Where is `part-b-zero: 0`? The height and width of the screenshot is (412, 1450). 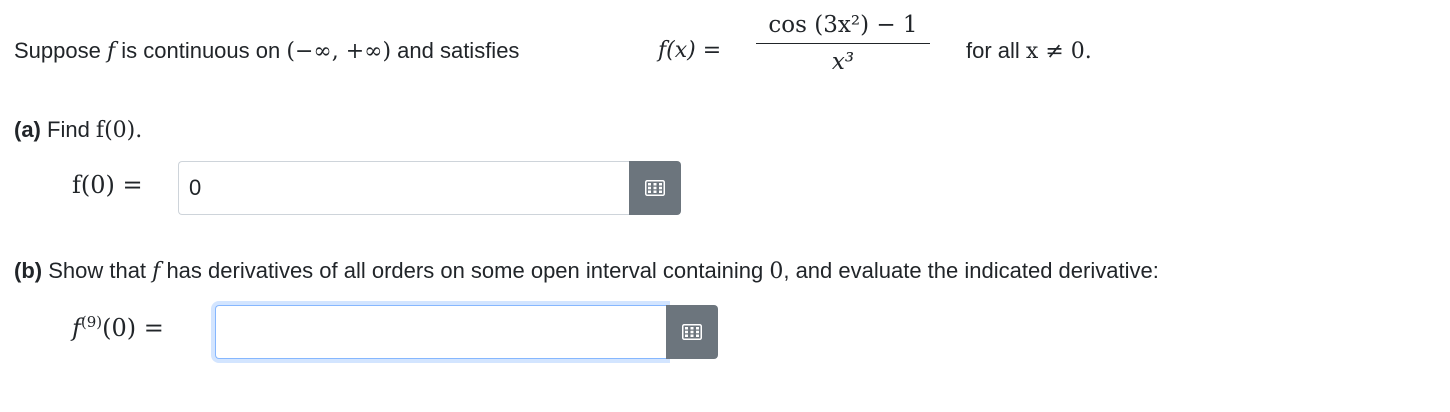 part-b-zero: 0 is located at coordinates (776, 271).